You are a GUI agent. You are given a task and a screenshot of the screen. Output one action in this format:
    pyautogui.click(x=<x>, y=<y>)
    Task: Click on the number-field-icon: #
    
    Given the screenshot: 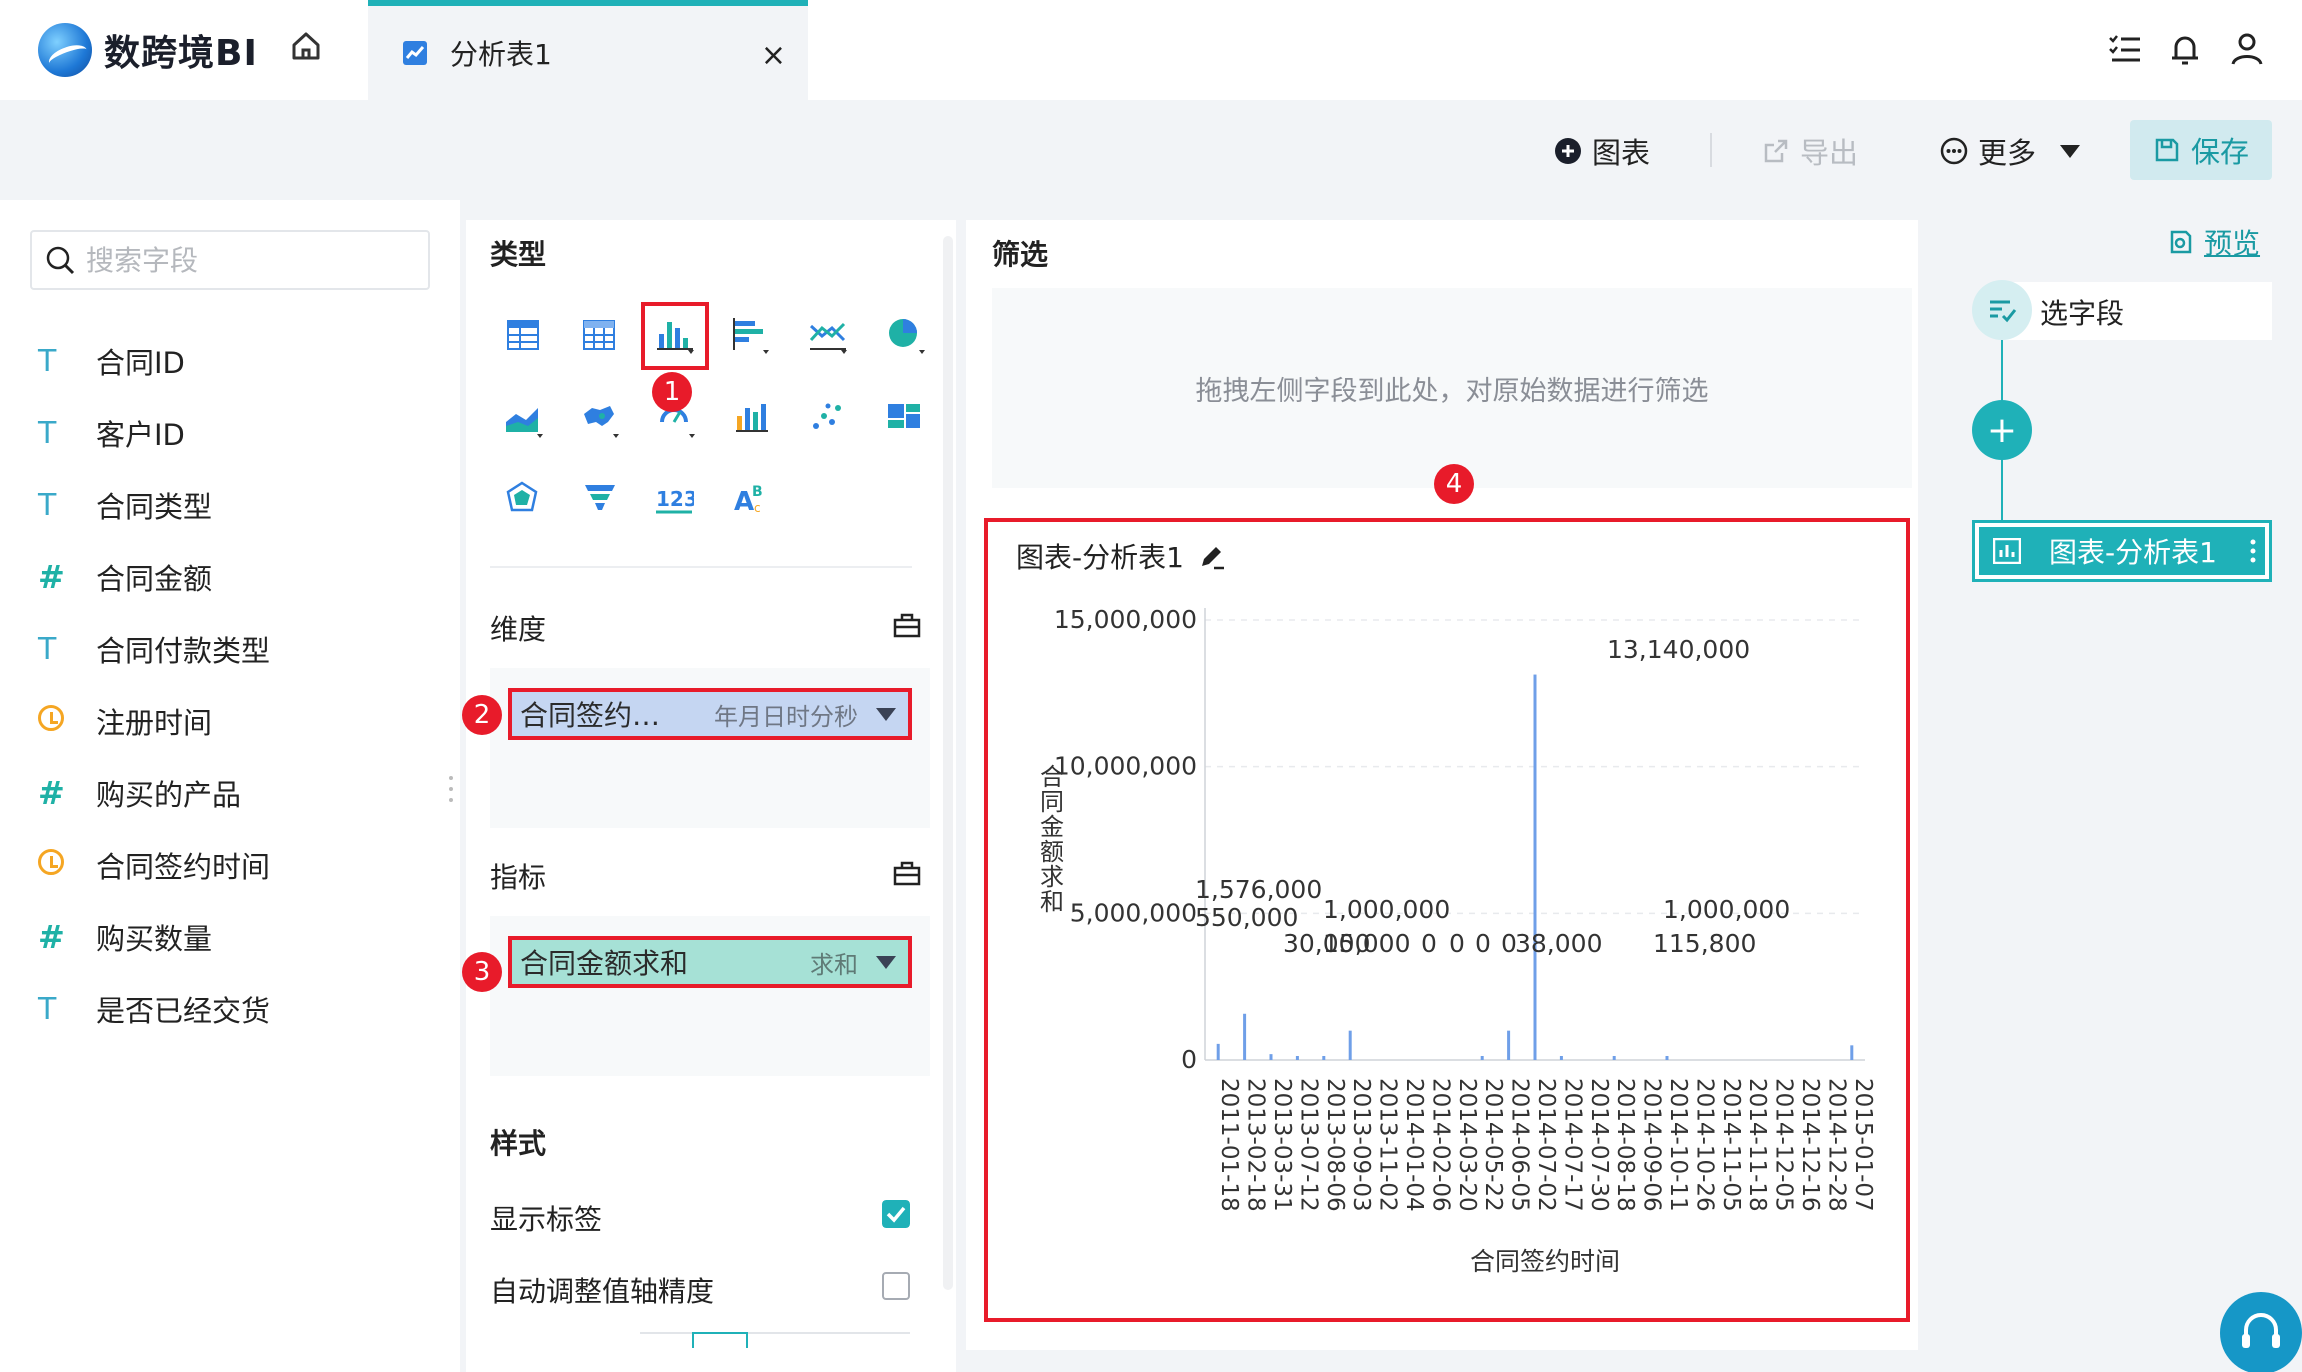 What is the action you would take?
    pyautogui.click(x=51, y=793)
    